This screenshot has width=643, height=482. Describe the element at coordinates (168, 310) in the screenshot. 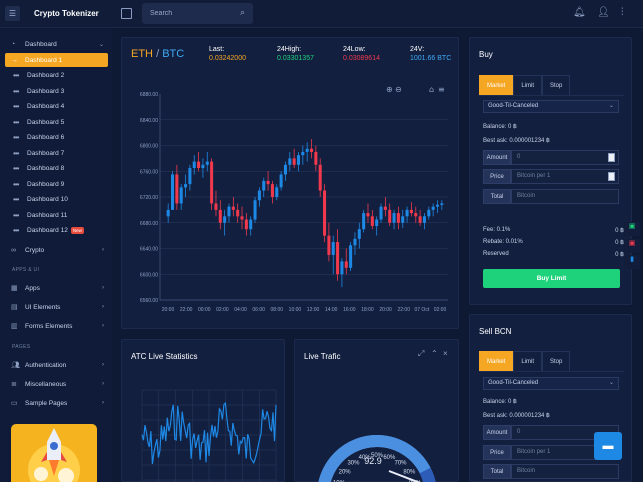

I see `x-tick-label: 20:00` at that location.